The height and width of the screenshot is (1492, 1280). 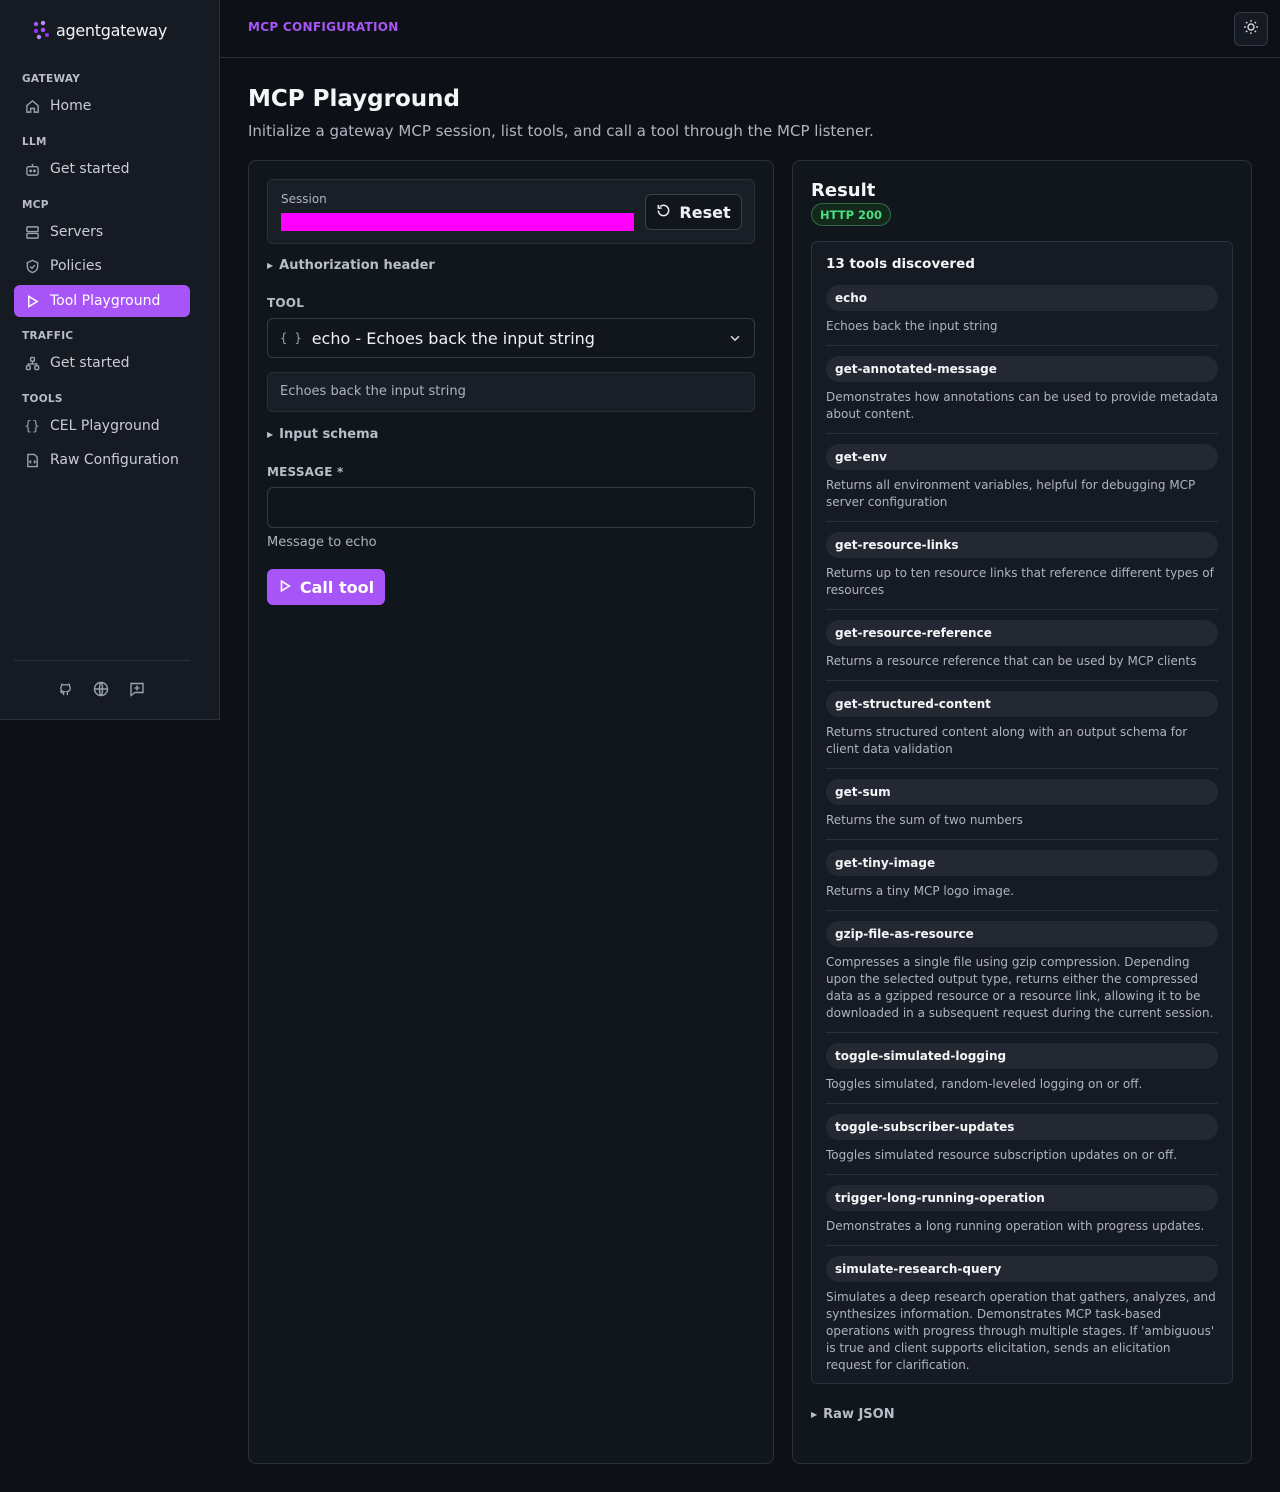 I want to click on nav-group-traffic: TRAFFIC, so click(x=48, y=336).